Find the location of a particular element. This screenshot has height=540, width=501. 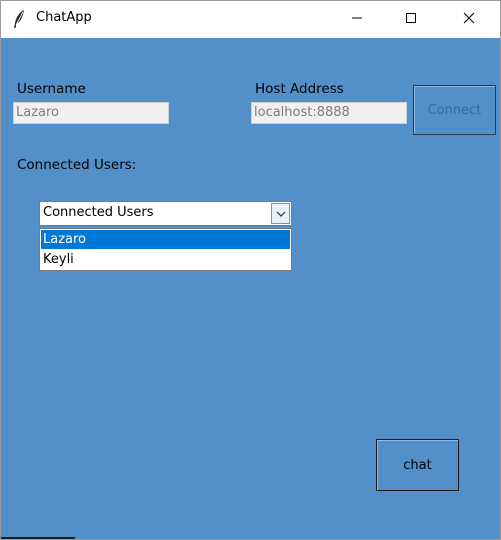

title-bar: ChatApp is located at coordinates (250, 19).